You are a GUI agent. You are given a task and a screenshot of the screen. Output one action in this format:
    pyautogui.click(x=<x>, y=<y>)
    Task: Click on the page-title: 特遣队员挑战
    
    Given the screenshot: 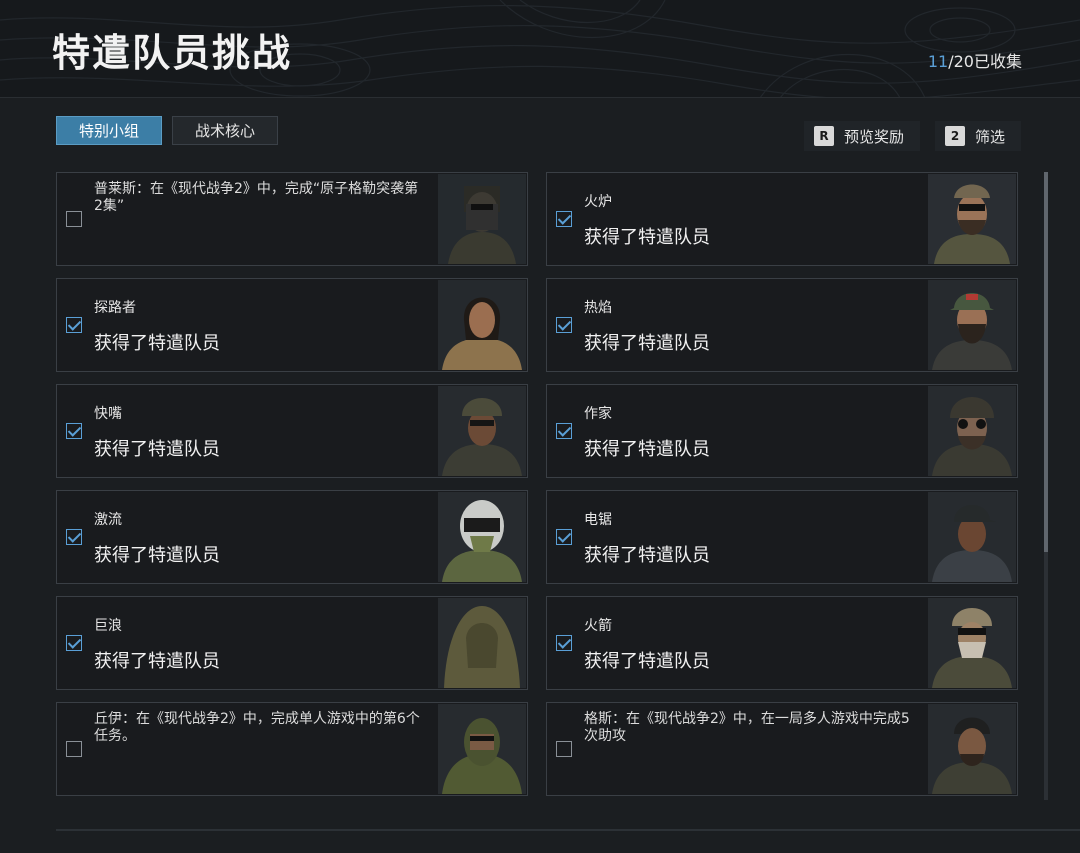 What is the action you would take?
    pyautogui.click(x=172, y=53)
    